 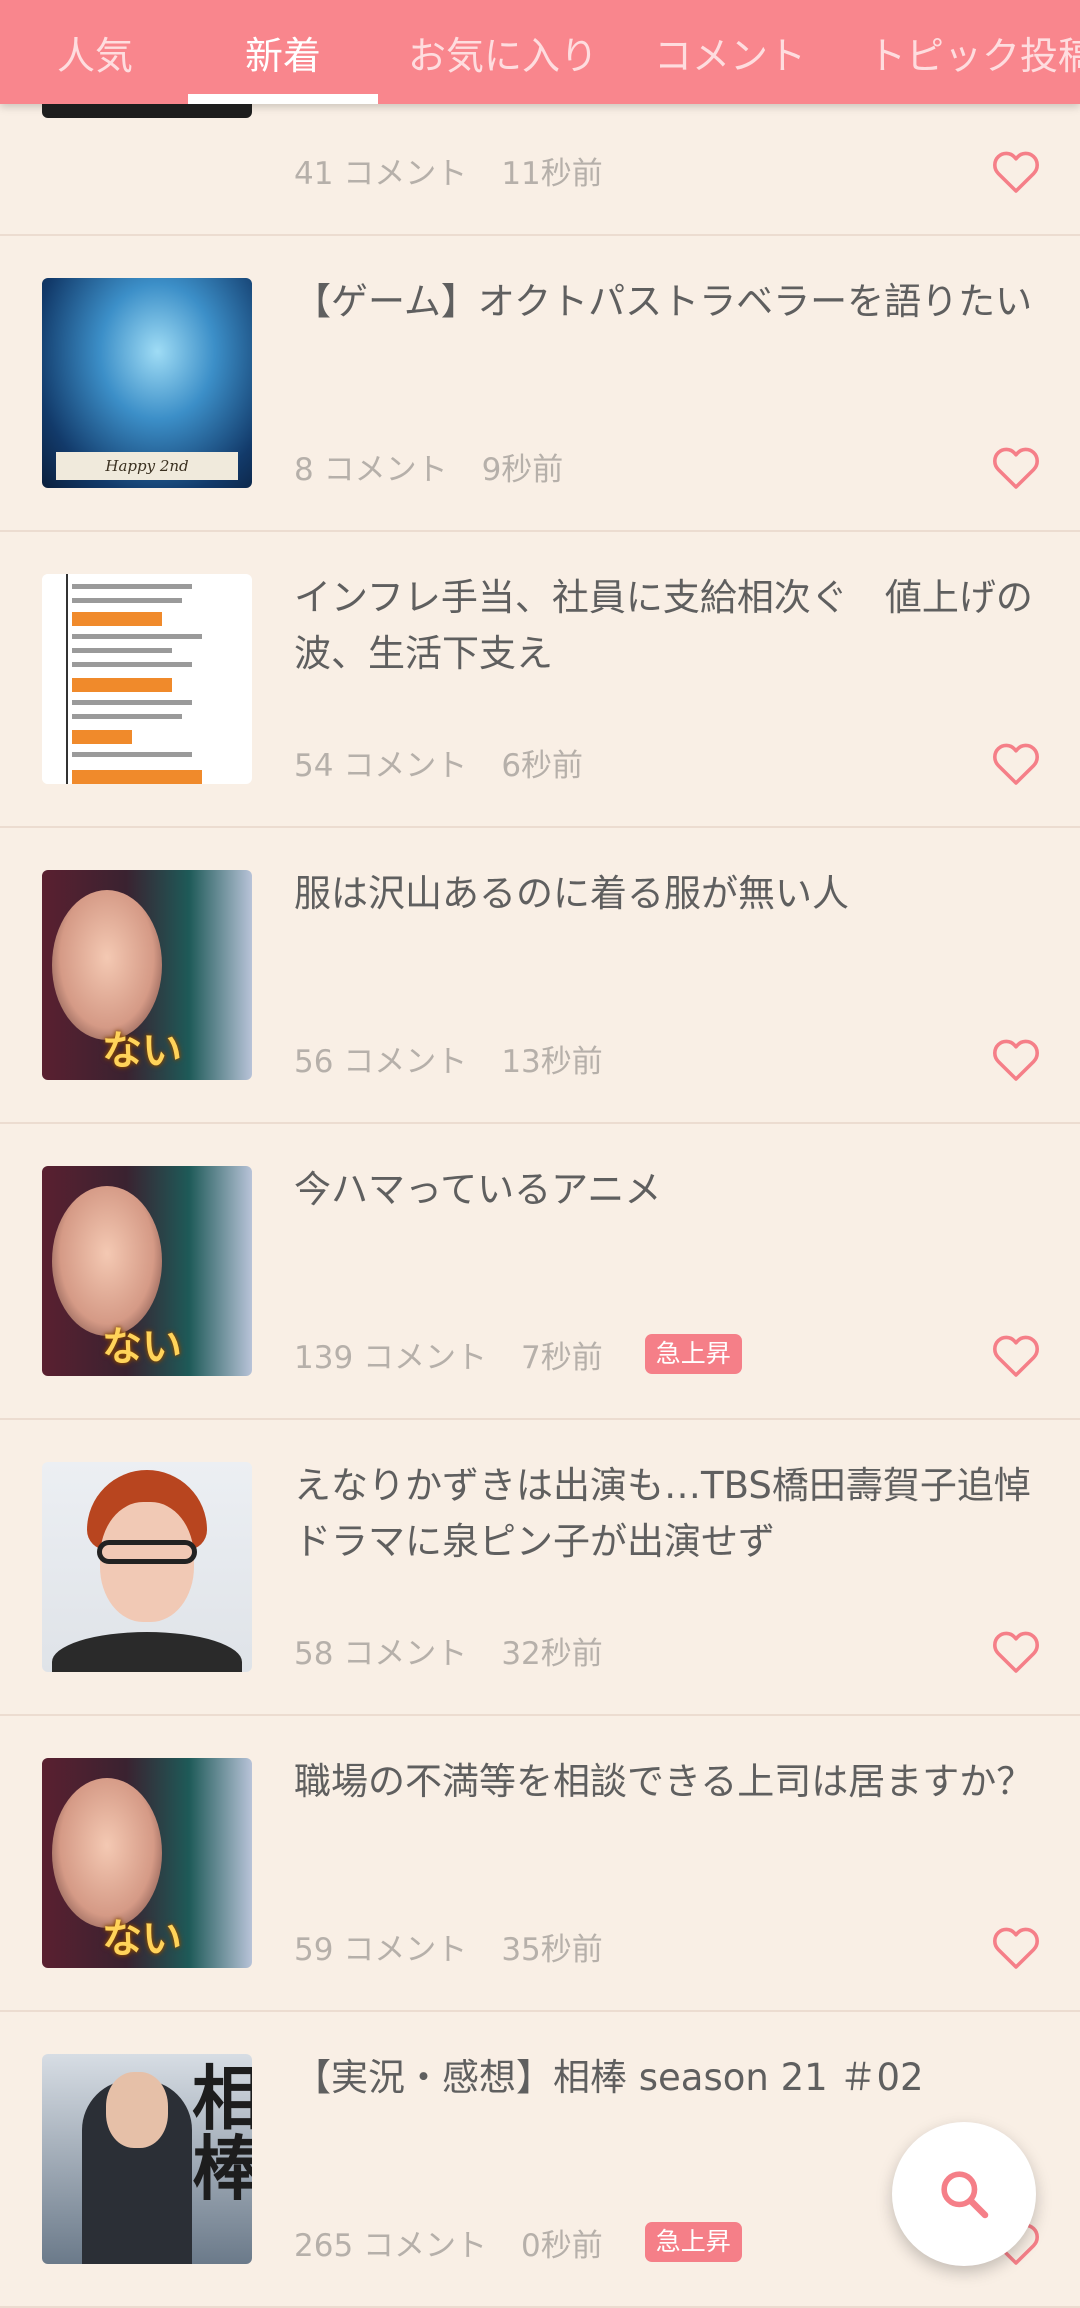 I want to click on topic-meta: 59 コメント 35秒前, so click(x=448, y=1946).